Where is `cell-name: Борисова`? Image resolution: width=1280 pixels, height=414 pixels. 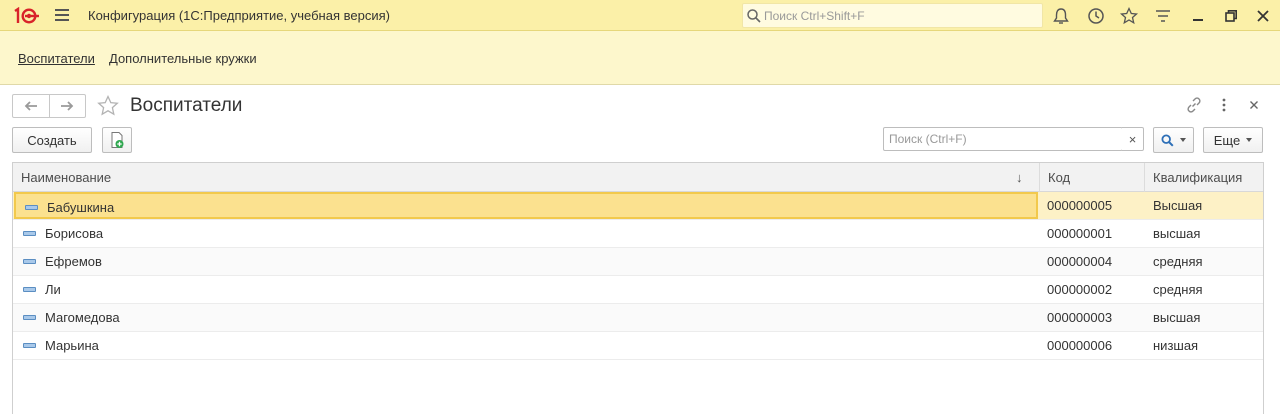 cell-name: Борисова is located at coordinates (74, 233).